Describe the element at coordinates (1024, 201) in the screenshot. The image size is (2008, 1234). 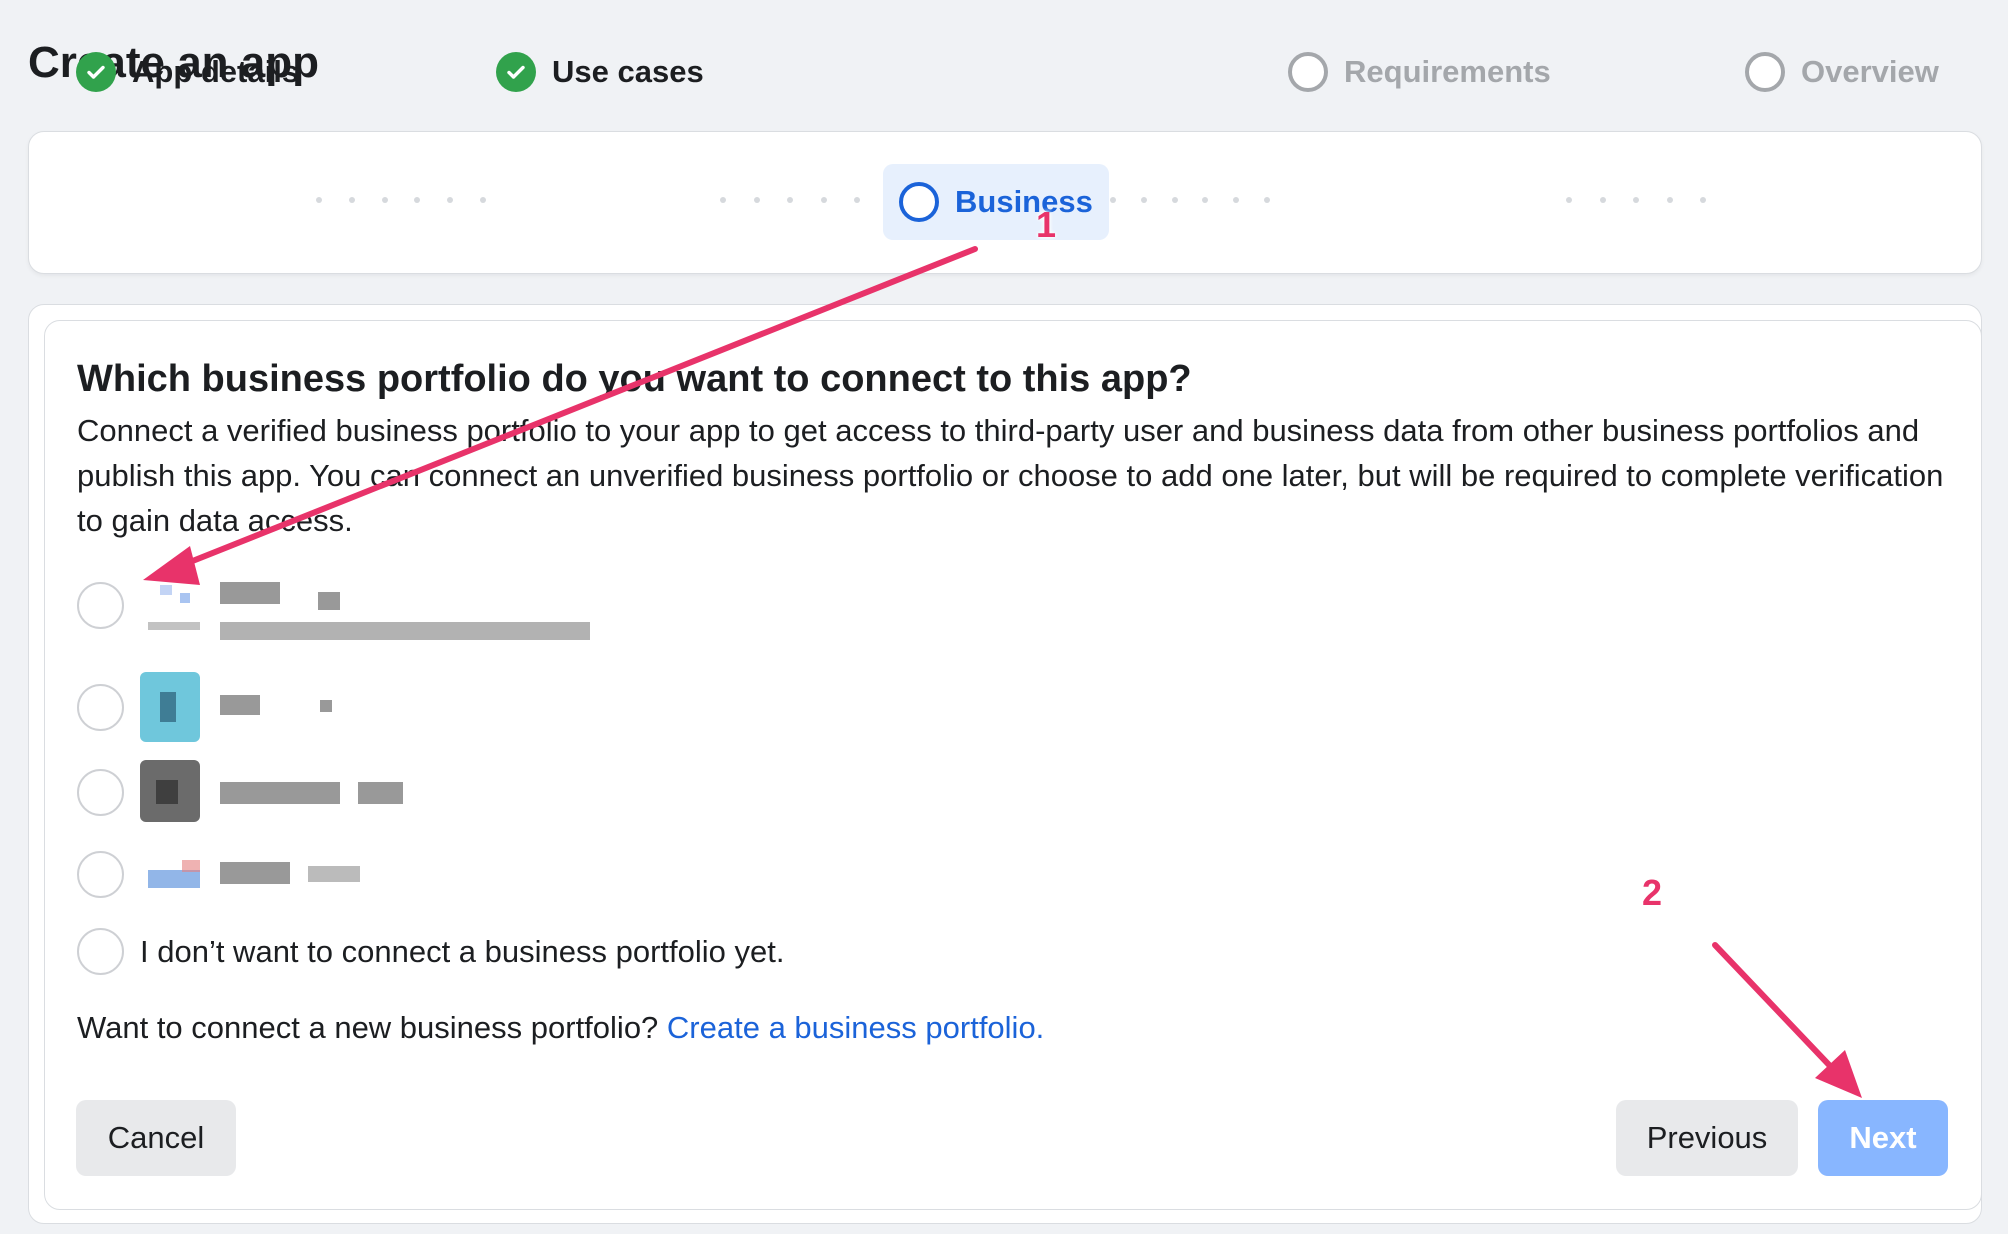
I see `step-label: Business` at that location.